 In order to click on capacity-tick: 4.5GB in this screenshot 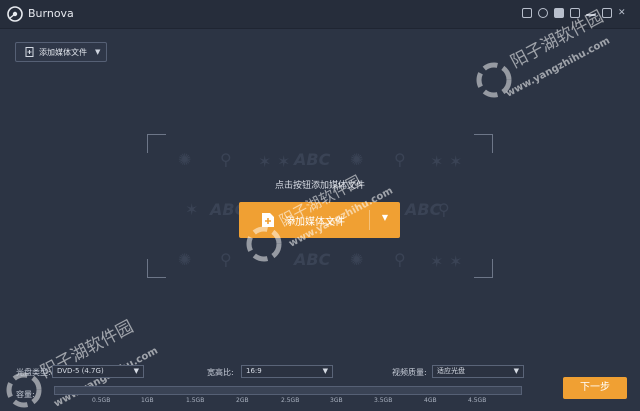, I will do `click(477, 400)`.